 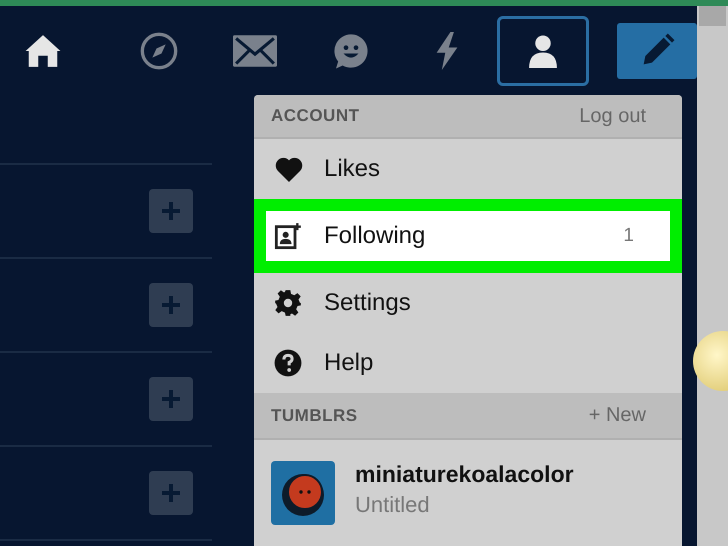 What do you see at coordinates (468, 169) in the screenshot?
I see `menu-item: Likes` at bounding box center [468, 169].